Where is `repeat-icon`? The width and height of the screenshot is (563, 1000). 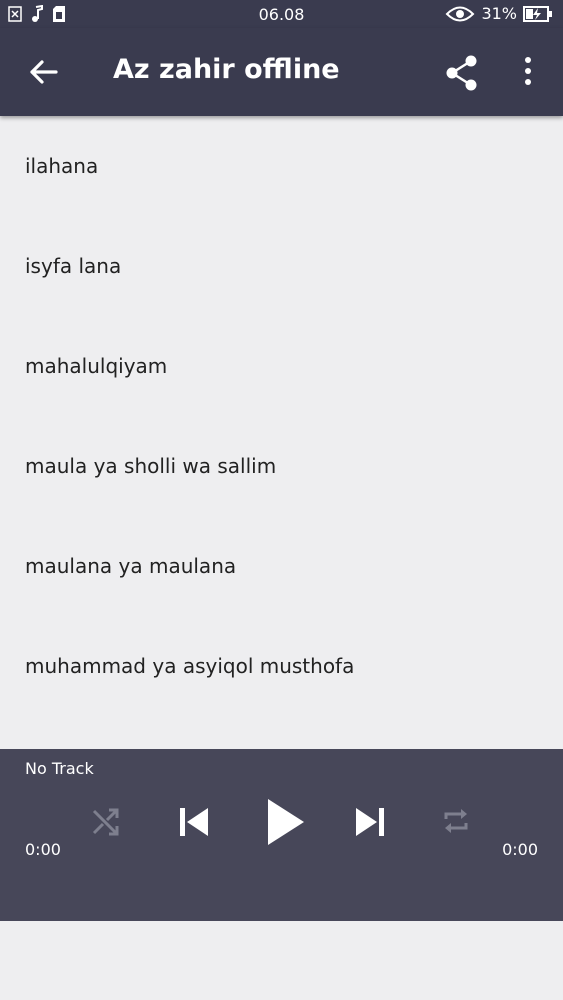 repeat-icon is located at coordinates (456, 821).